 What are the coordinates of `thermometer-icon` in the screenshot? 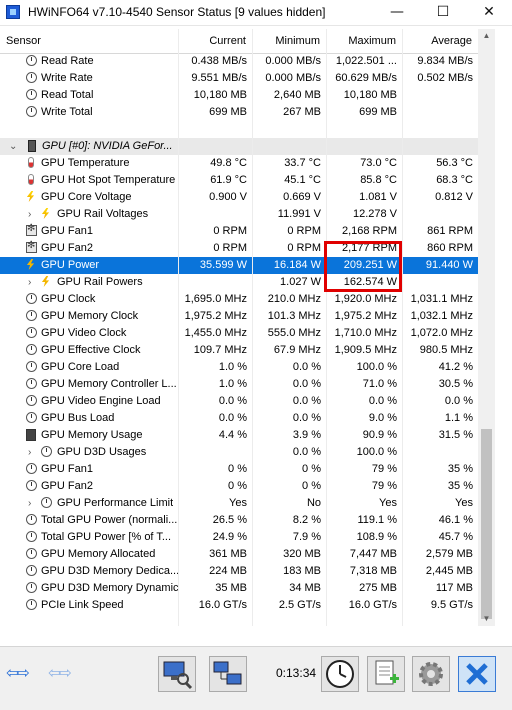 It's located at (31, 162).